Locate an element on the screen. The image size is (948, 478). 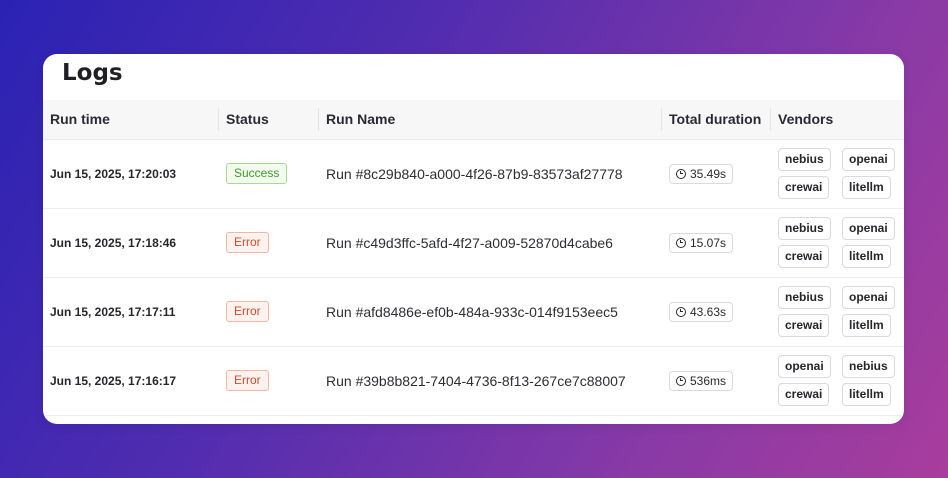
column-header-label: Total duration is located at coordinates (715, 119).